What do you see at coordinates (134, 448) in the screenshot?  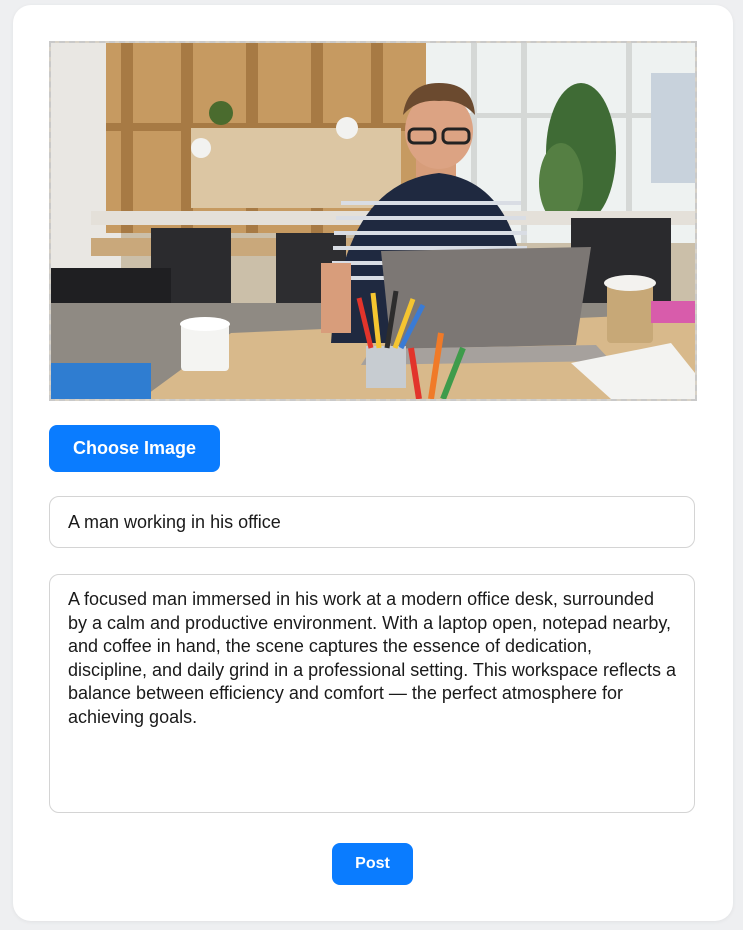 I see `choose-image-button: Choose Image` at bounding box center [134, 448].